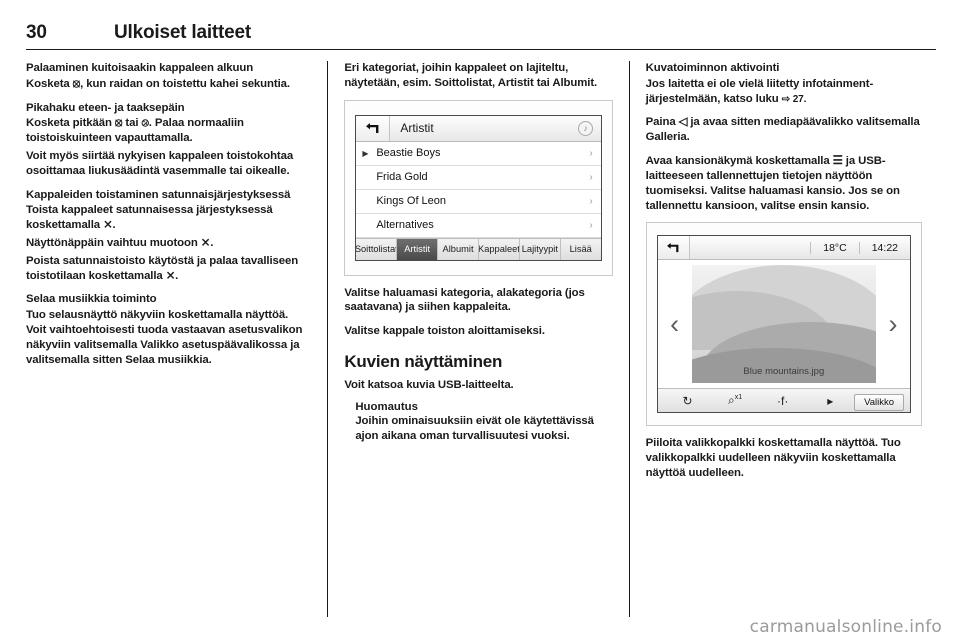 This screenshot has width=960, height=642. What do you see at coordinates (893, 324) in the screenshot?
I see `next-image-icon: ›` at bounding box center [893, 324].